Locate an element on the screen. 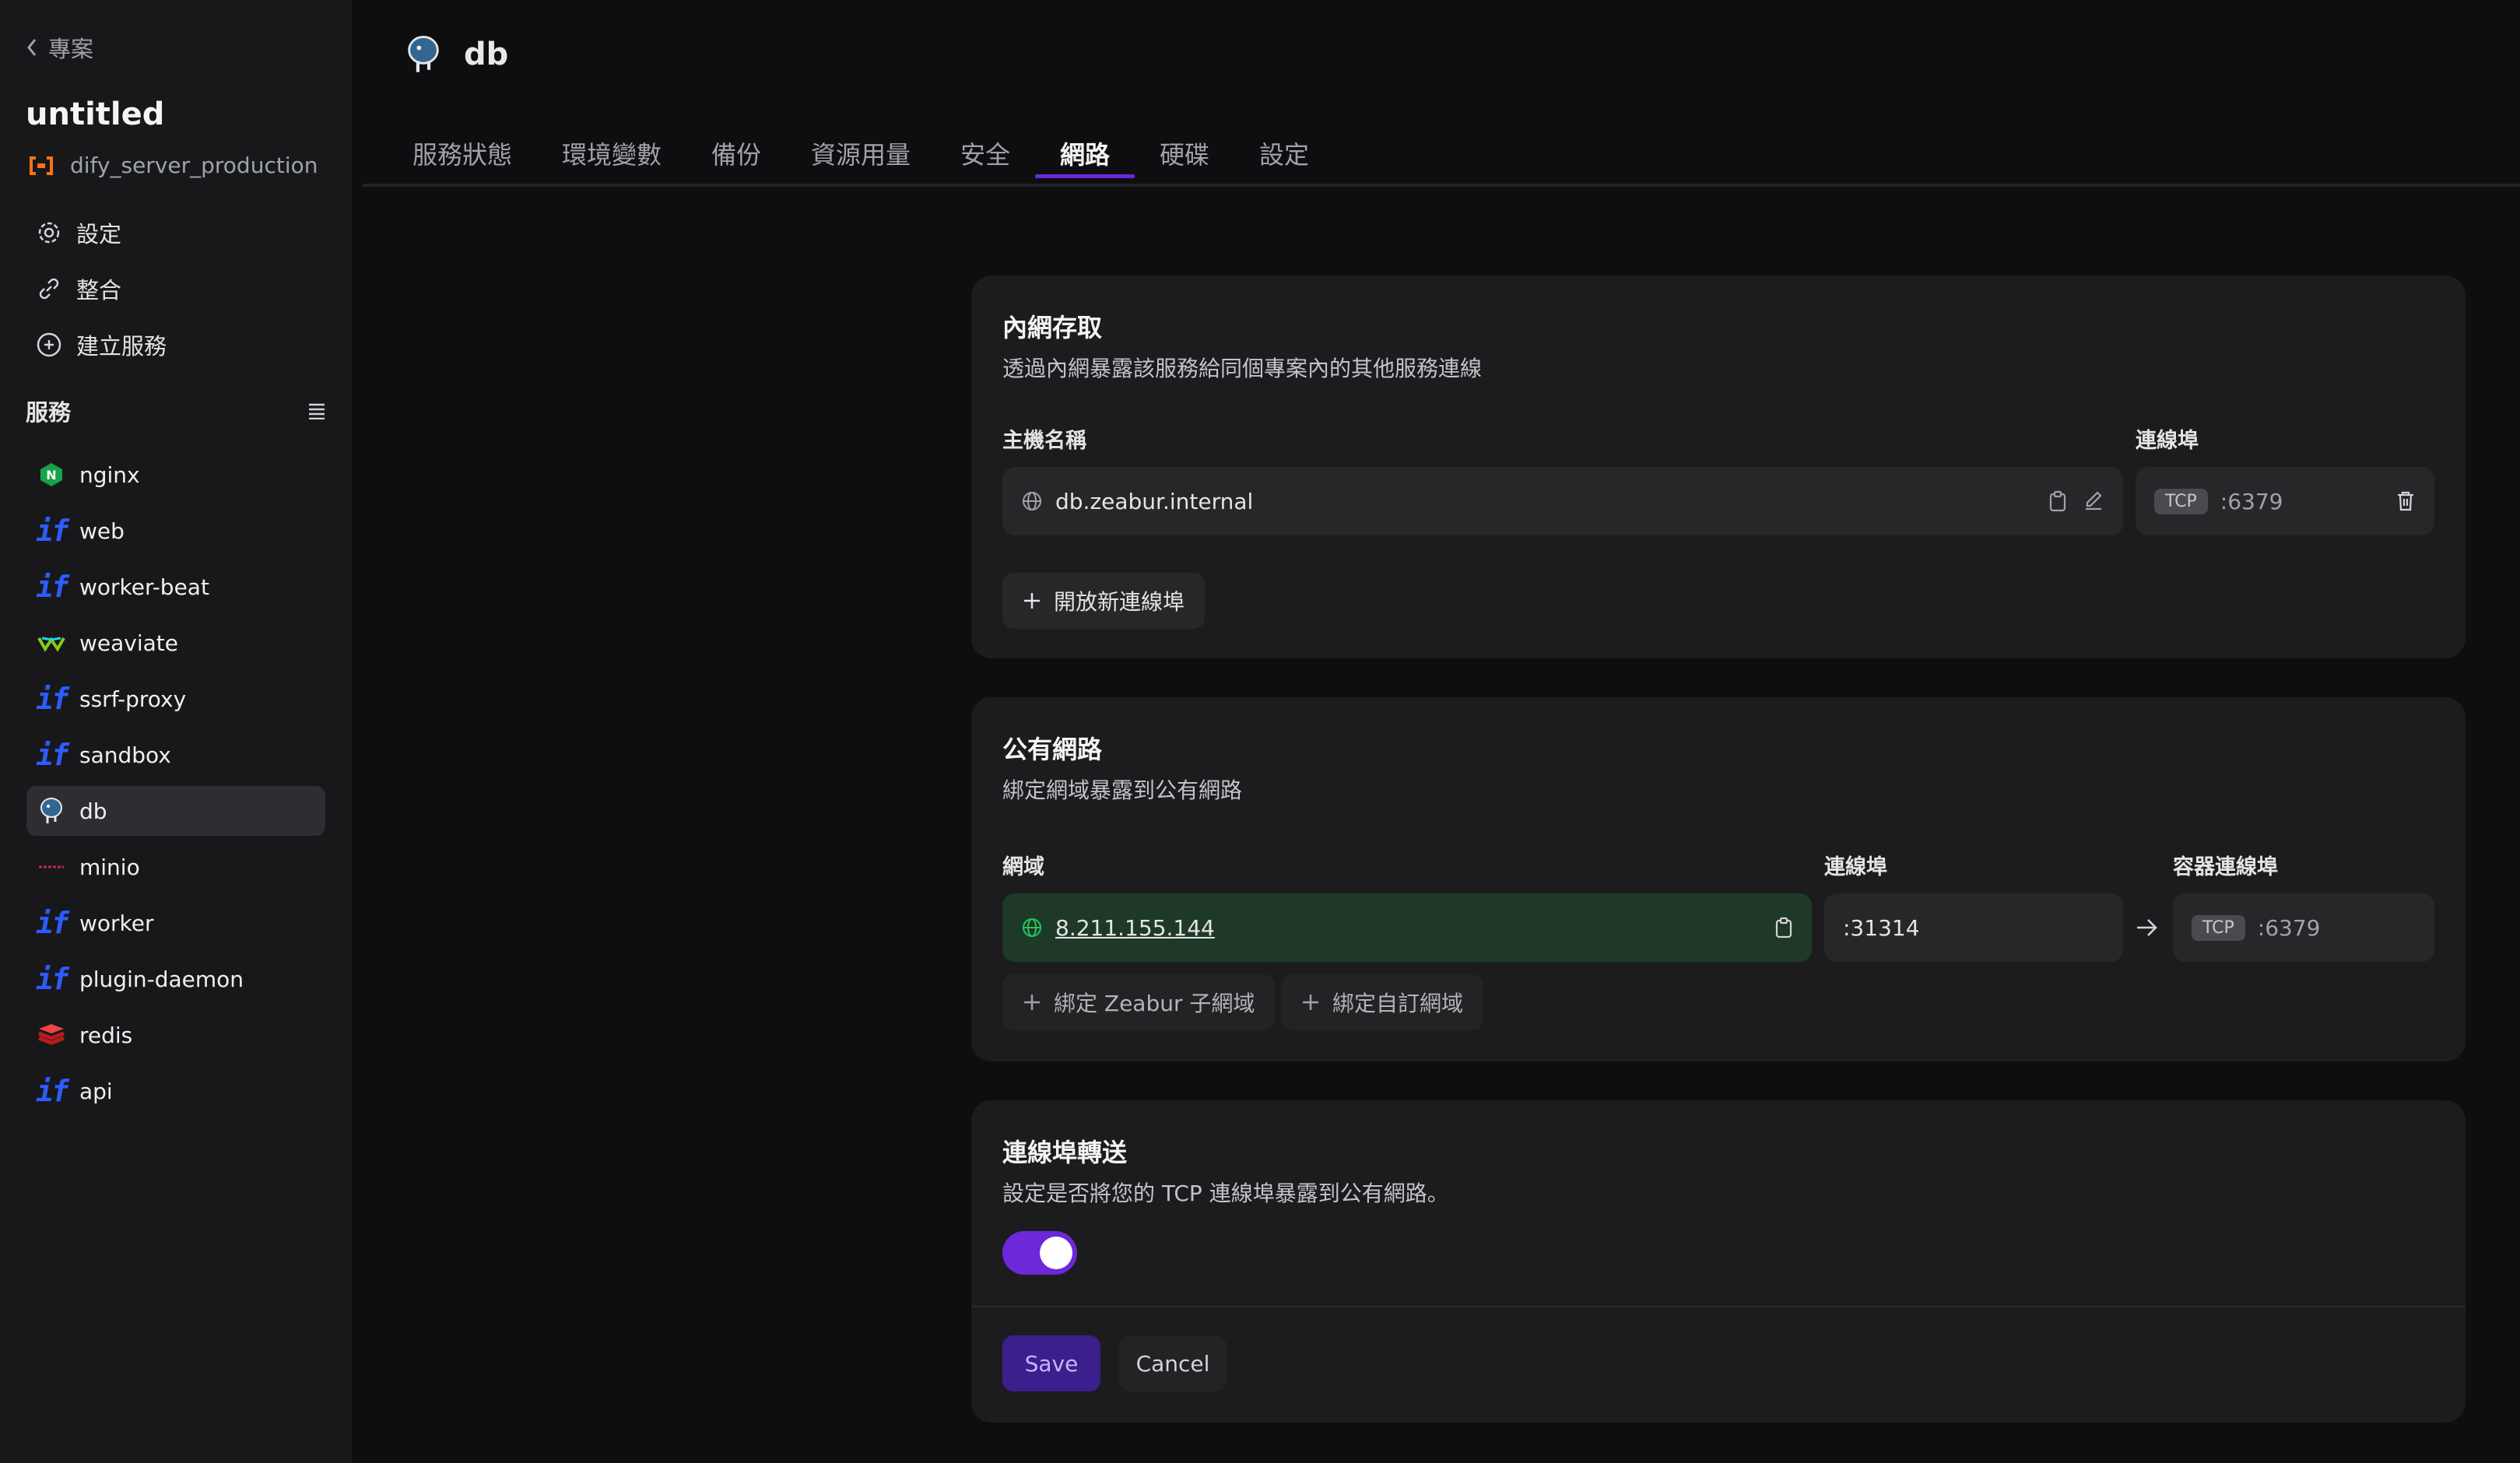 The height and width of the screenshot is (1463, 2520). service-item-worker: if worker is located at coordinates (175, 923).